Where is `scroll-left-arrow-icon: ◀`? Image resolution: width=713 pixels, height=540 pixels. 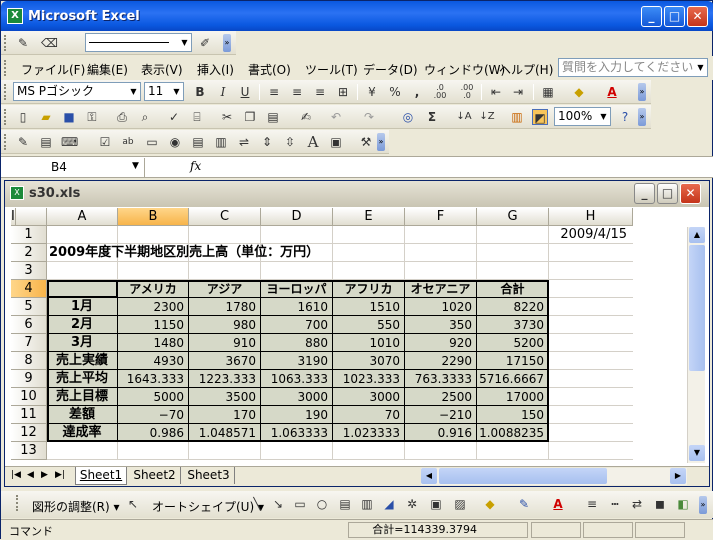
scroll-left-arrow-icon: ◀ is located at coordinates (429, 476).